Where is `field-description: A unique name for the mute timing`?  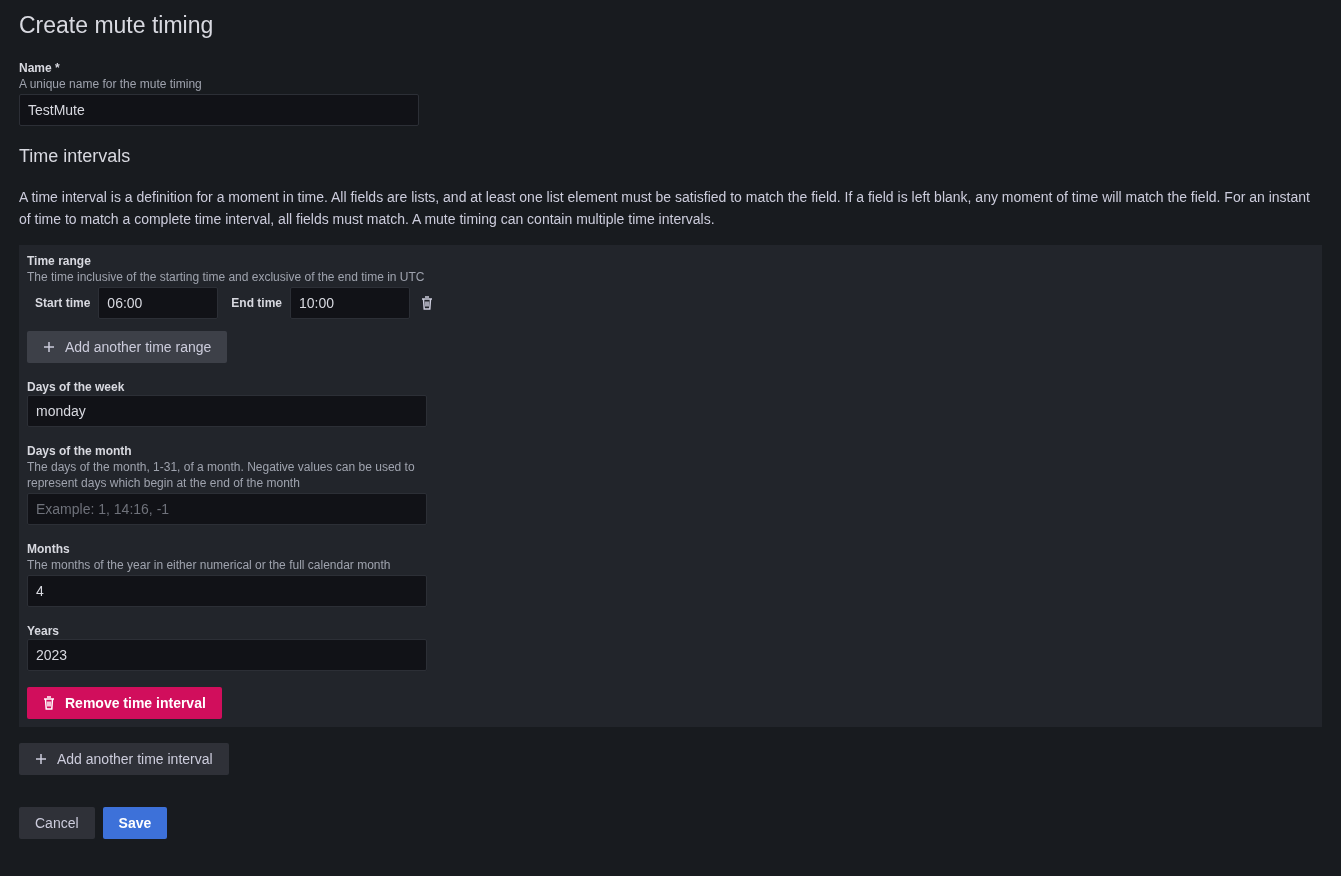
field-description: A unique name for the mute timing is located at coordinates (110, 84).